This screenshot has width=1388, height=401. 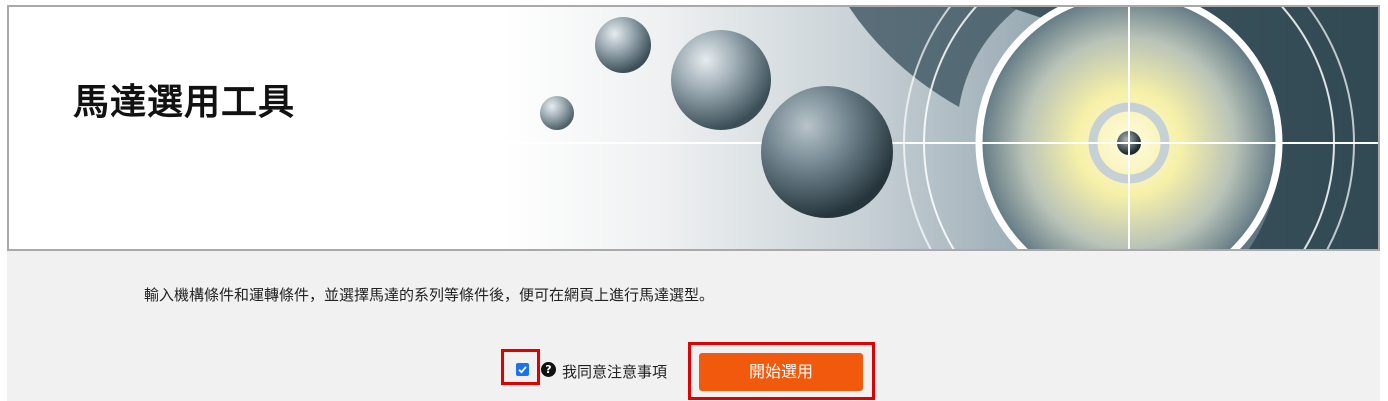 I want to click on question-circle-icon: ?, so click(x=548, y=369).